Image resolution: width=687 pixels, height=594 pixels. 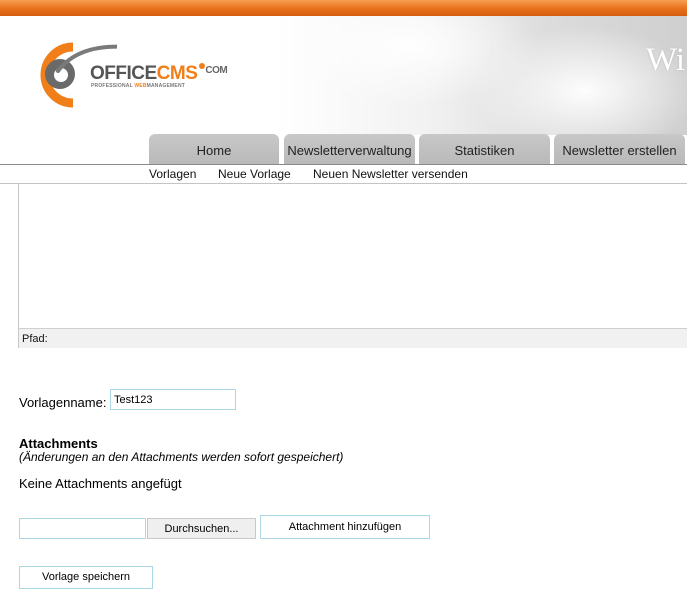 What do you see at coordinates (343, 8) in the screenshot?
I see `top-orange-bar` at bounding box center [343, 8].